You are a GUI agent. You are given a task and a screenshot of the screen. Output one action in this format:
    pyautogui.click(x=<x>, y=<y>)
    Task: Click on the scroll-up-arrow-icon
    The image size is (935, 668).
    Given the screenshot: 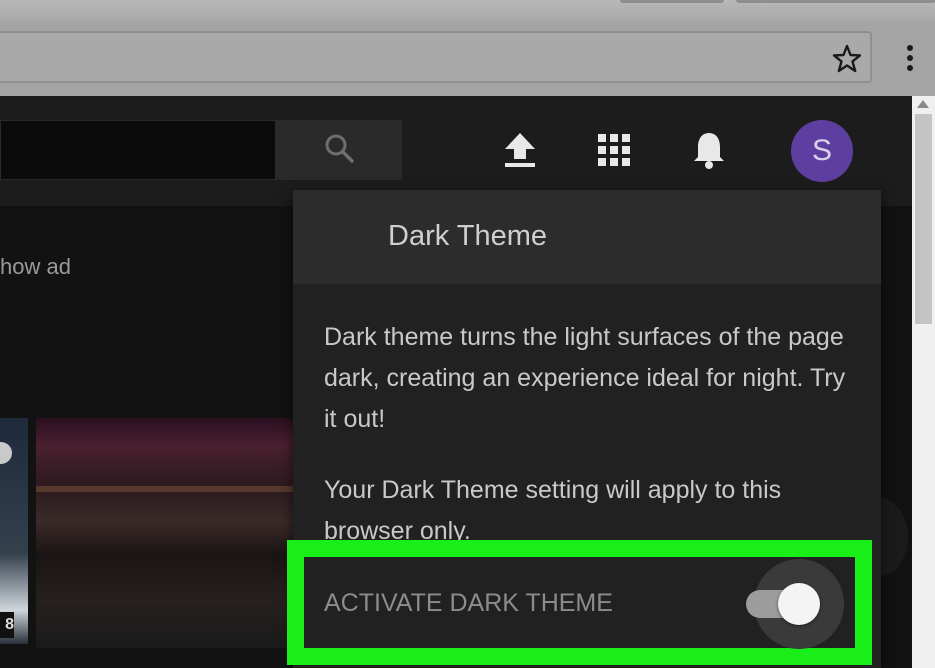 What is the action you would take?
    pyautogui.click(x=923, y=104)
    